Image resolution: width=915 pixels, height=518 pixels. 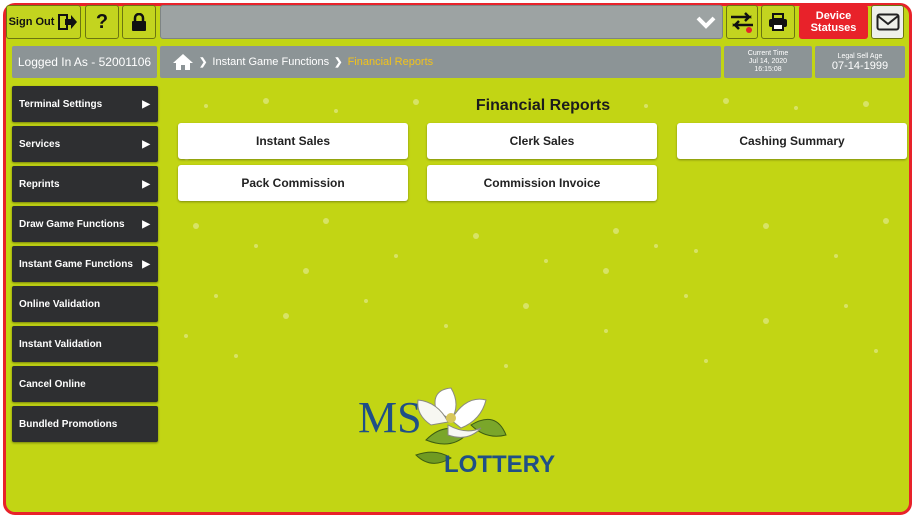 What do you see at coordinates (85, 144) in the screenshot?
I see `sidebar-item-services: Services ▶` at bounding box center [85, 144].